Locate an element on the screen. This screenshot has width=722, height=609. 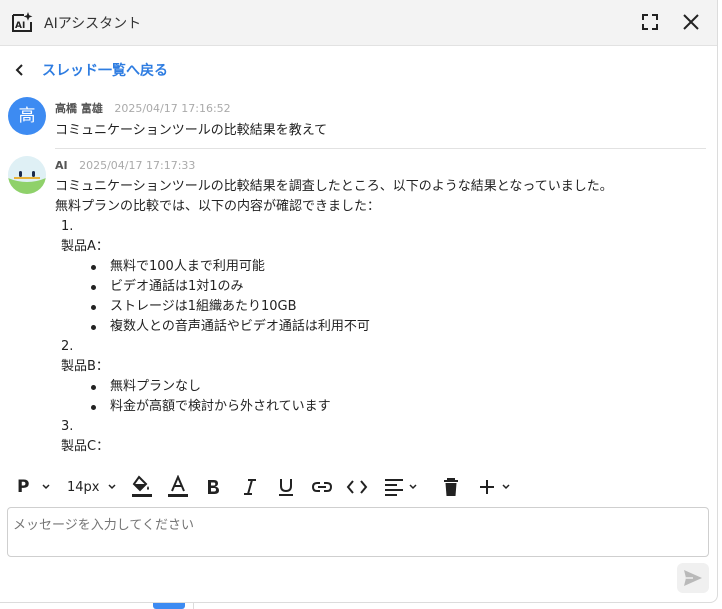
ai-lead-text: 無料プランの比較では、以下の内容が確認できました： is located at coordinates (218, 206).